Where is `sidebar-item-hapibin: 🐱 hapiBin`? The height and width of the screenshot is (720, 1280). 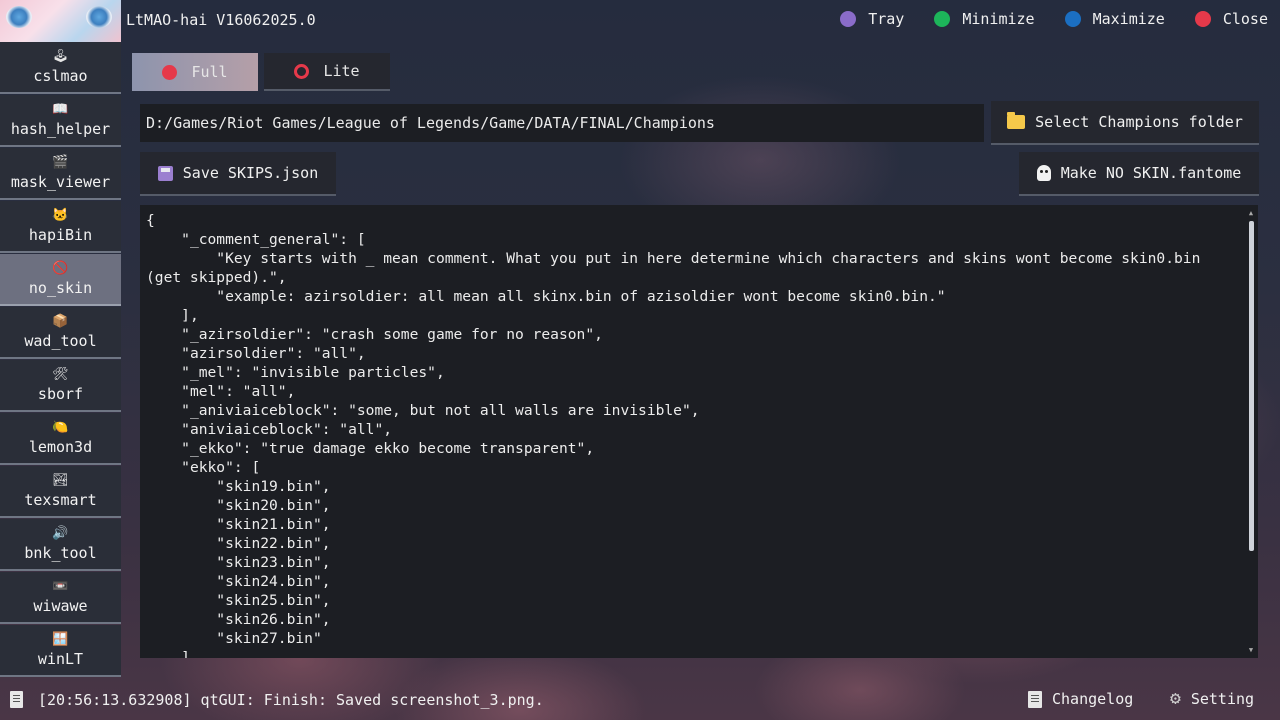 sidebar-item-hapibin: 🐱 hapiBin is located at coordinates (60, 227).